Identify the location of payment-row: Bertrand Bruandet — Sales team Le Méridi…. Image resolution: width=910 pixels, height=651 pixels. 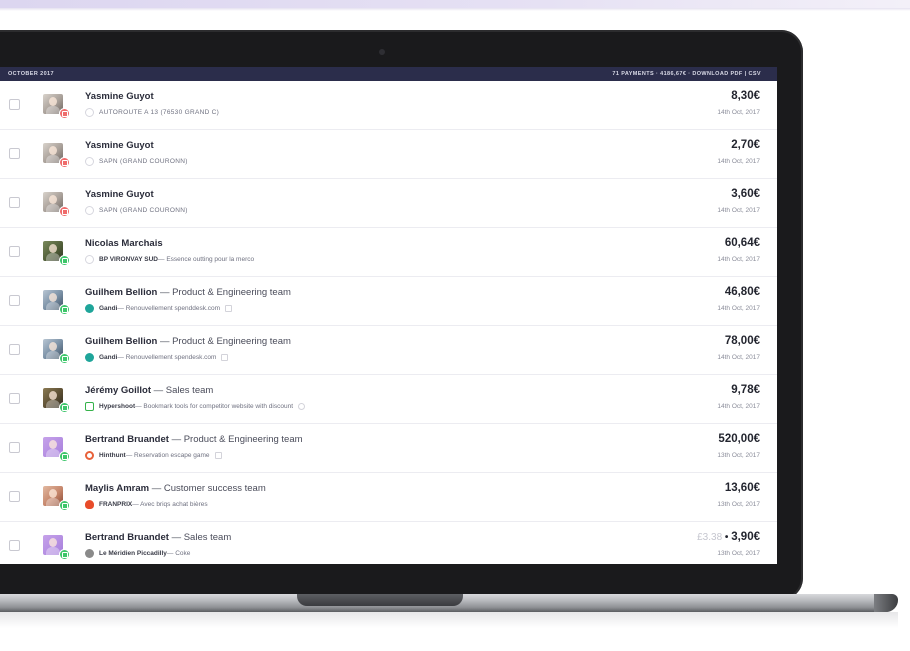
(388, 543).